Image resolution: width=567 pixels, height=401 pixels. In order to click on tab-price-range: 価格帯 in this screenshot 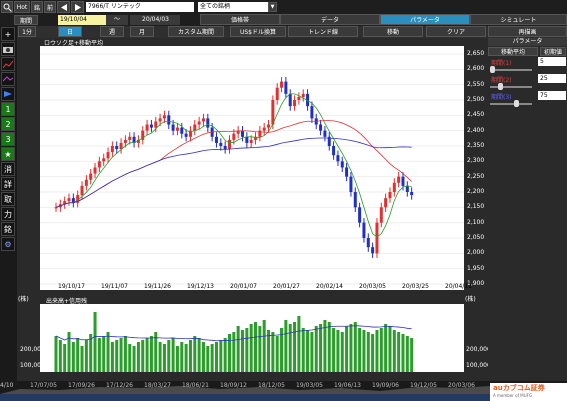, I will do `click(240, 19)`.